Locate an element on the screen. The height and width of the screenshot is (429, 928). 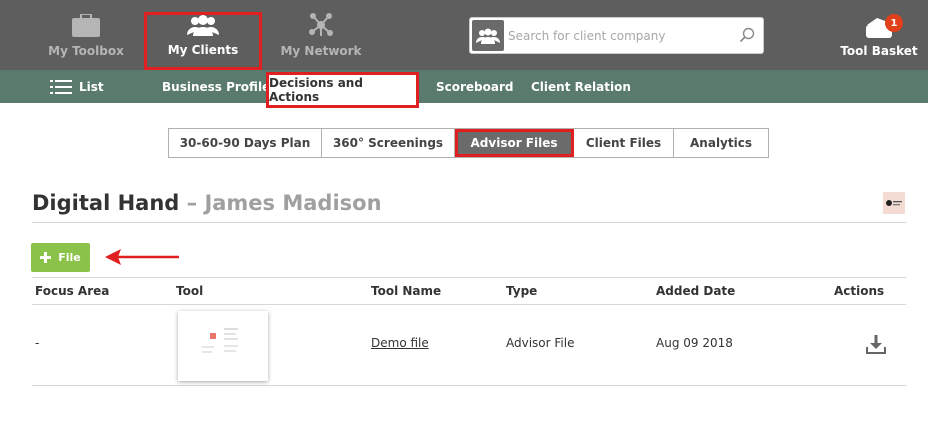
plus-icon is located at coordinates (46, 257).